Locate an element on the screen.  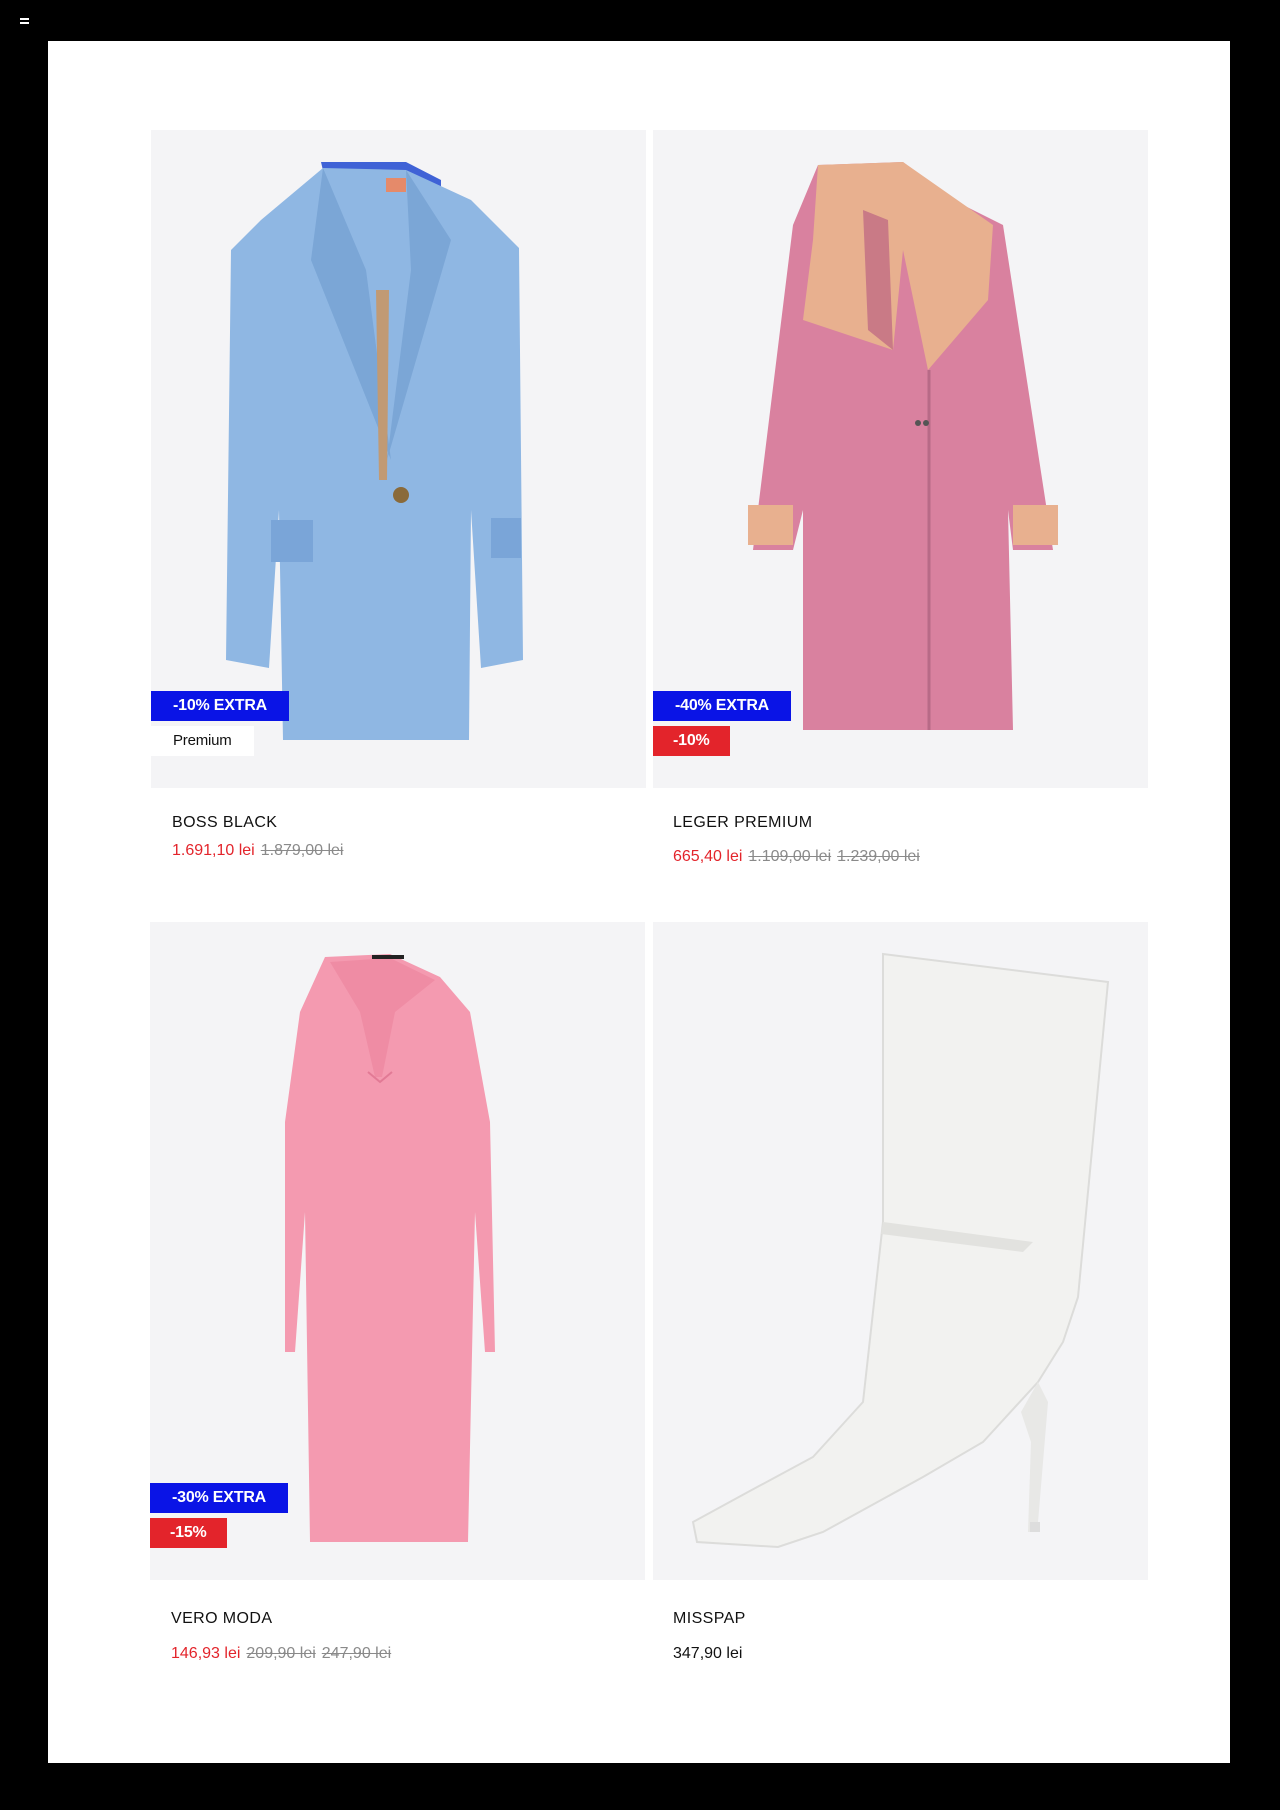
discount-badge: -15% is located at coordinates (188, 1533).